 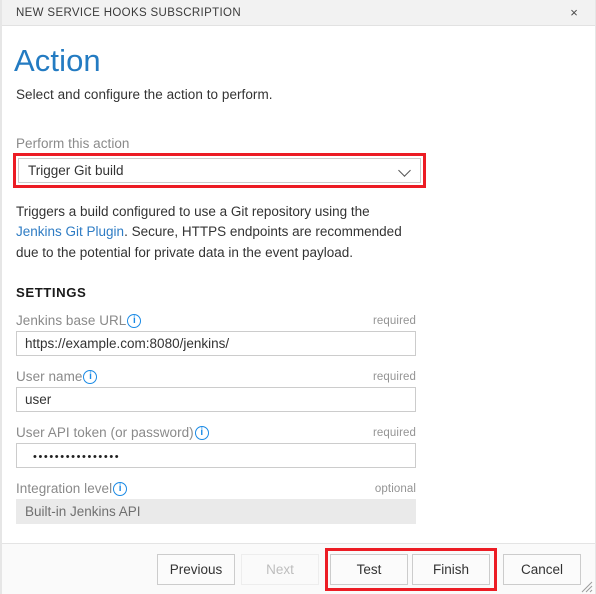 I want to click on field-jenkins-base-url: Jenkins base URL i required, so click(x=216, y=335).